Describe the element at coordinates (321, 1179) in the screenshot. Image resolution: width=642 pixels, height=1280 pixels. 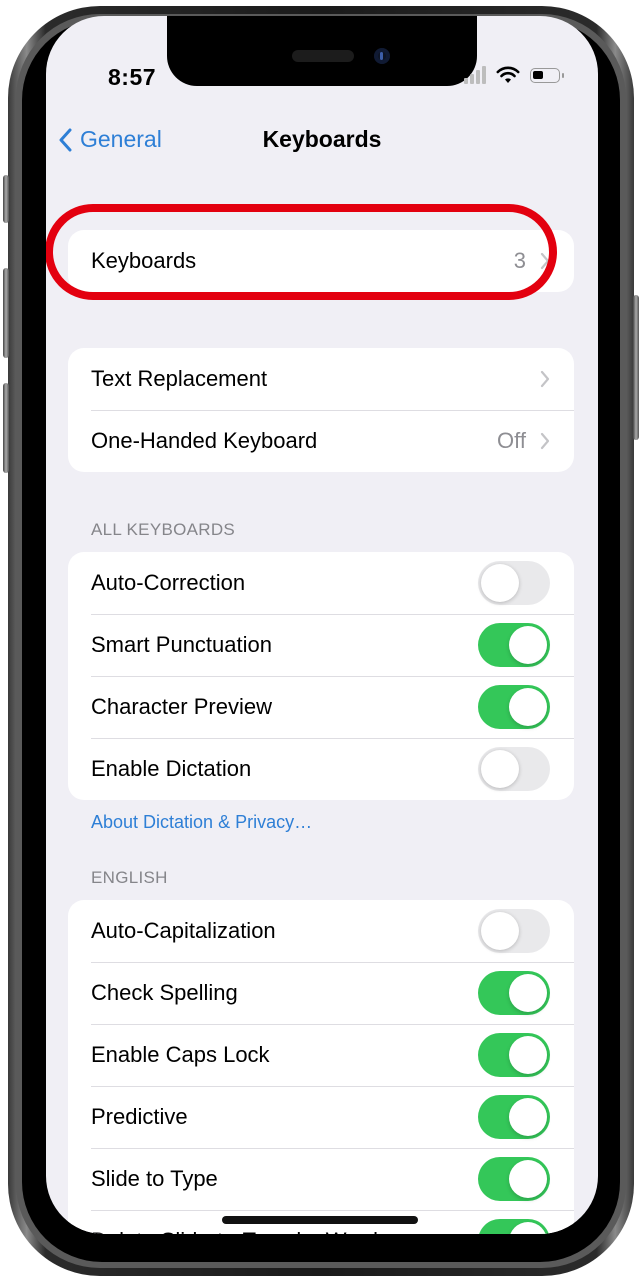
I see `slide-to-type-row: Slide to Type` at that location.